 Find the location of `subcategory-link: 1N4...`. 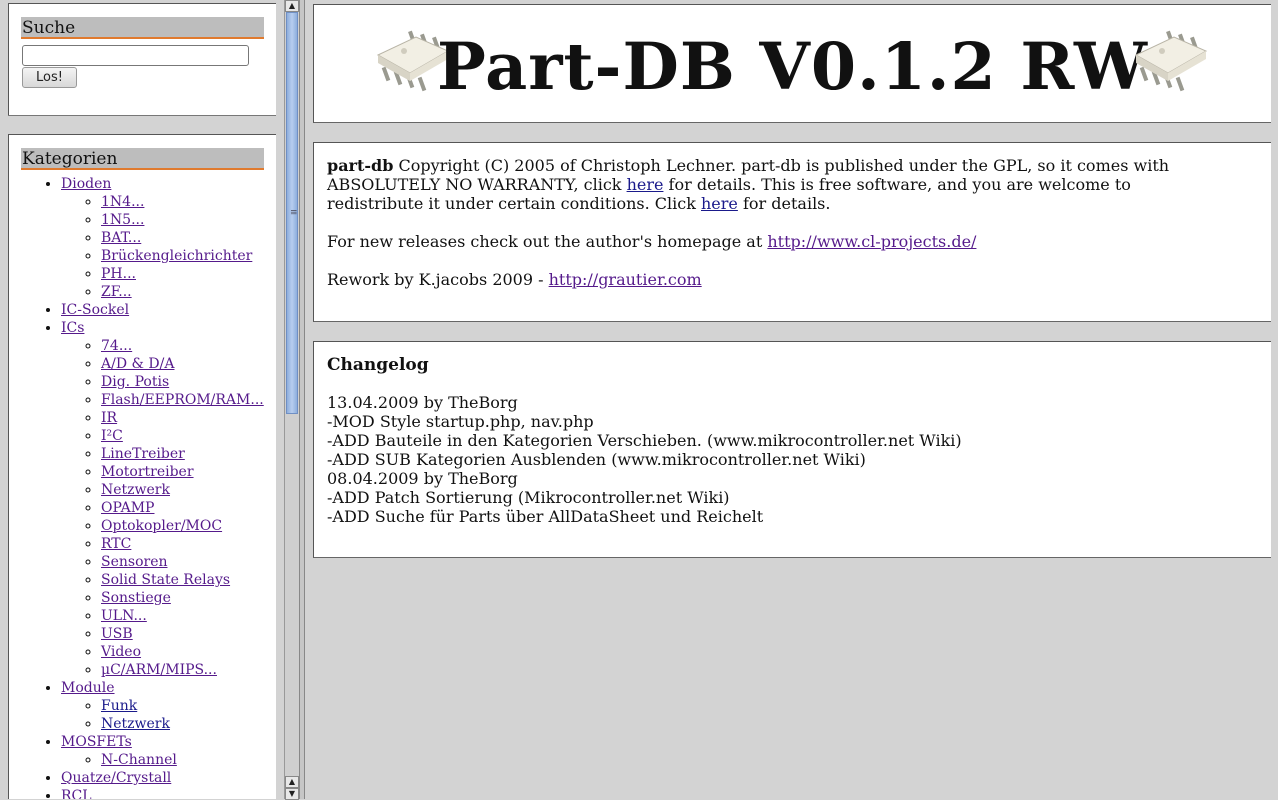

subcategory-link: 1N4... is located at coordinates (122, 202).